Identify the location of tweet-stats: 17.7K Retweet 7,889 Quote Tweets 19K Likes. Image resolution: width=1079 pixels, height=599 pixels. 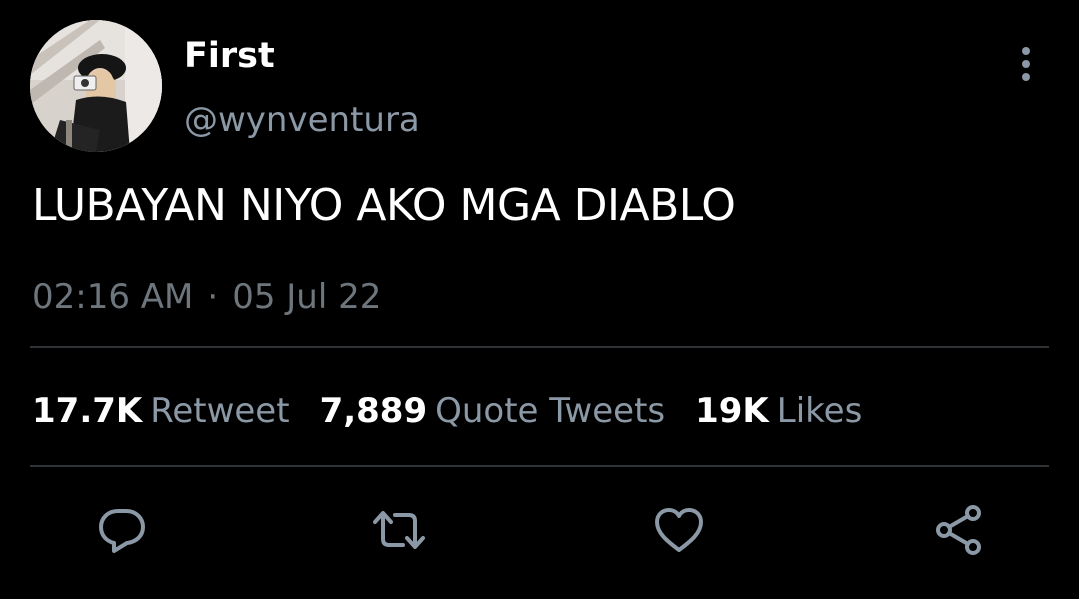
(462, 411).